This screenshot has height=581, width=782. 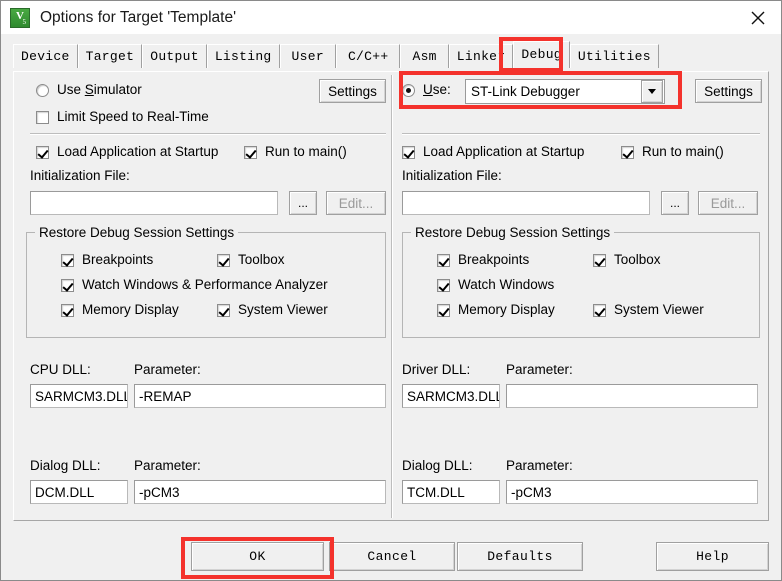 I want to click on simulator-restore-group-title: Restore Debug Session Settings, so click(x=137, y=232).